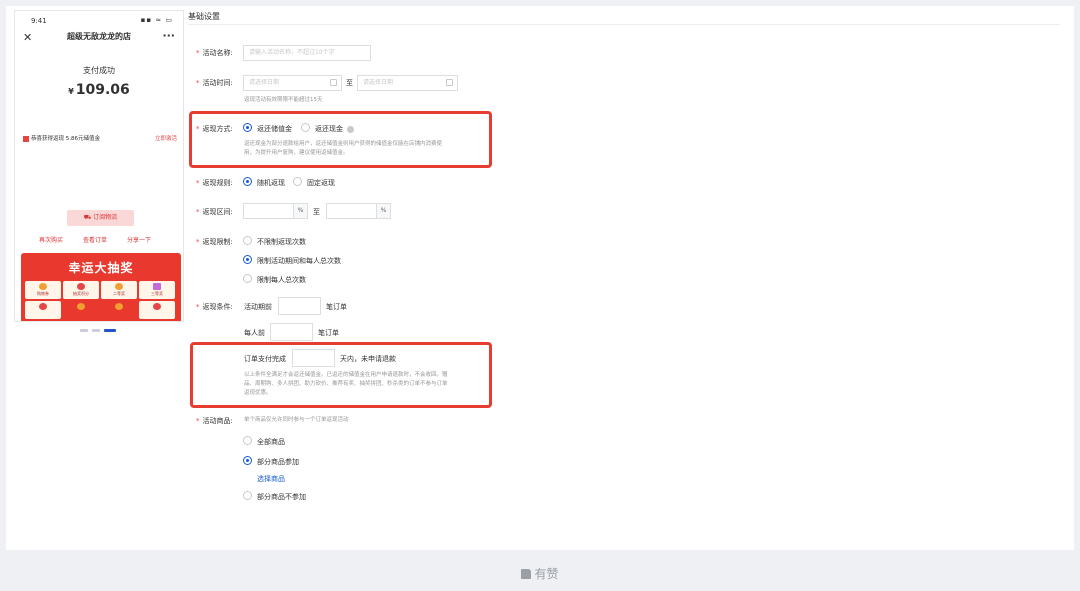  I want to click on banner-cell: 抽奖积分, so click(81, 290).